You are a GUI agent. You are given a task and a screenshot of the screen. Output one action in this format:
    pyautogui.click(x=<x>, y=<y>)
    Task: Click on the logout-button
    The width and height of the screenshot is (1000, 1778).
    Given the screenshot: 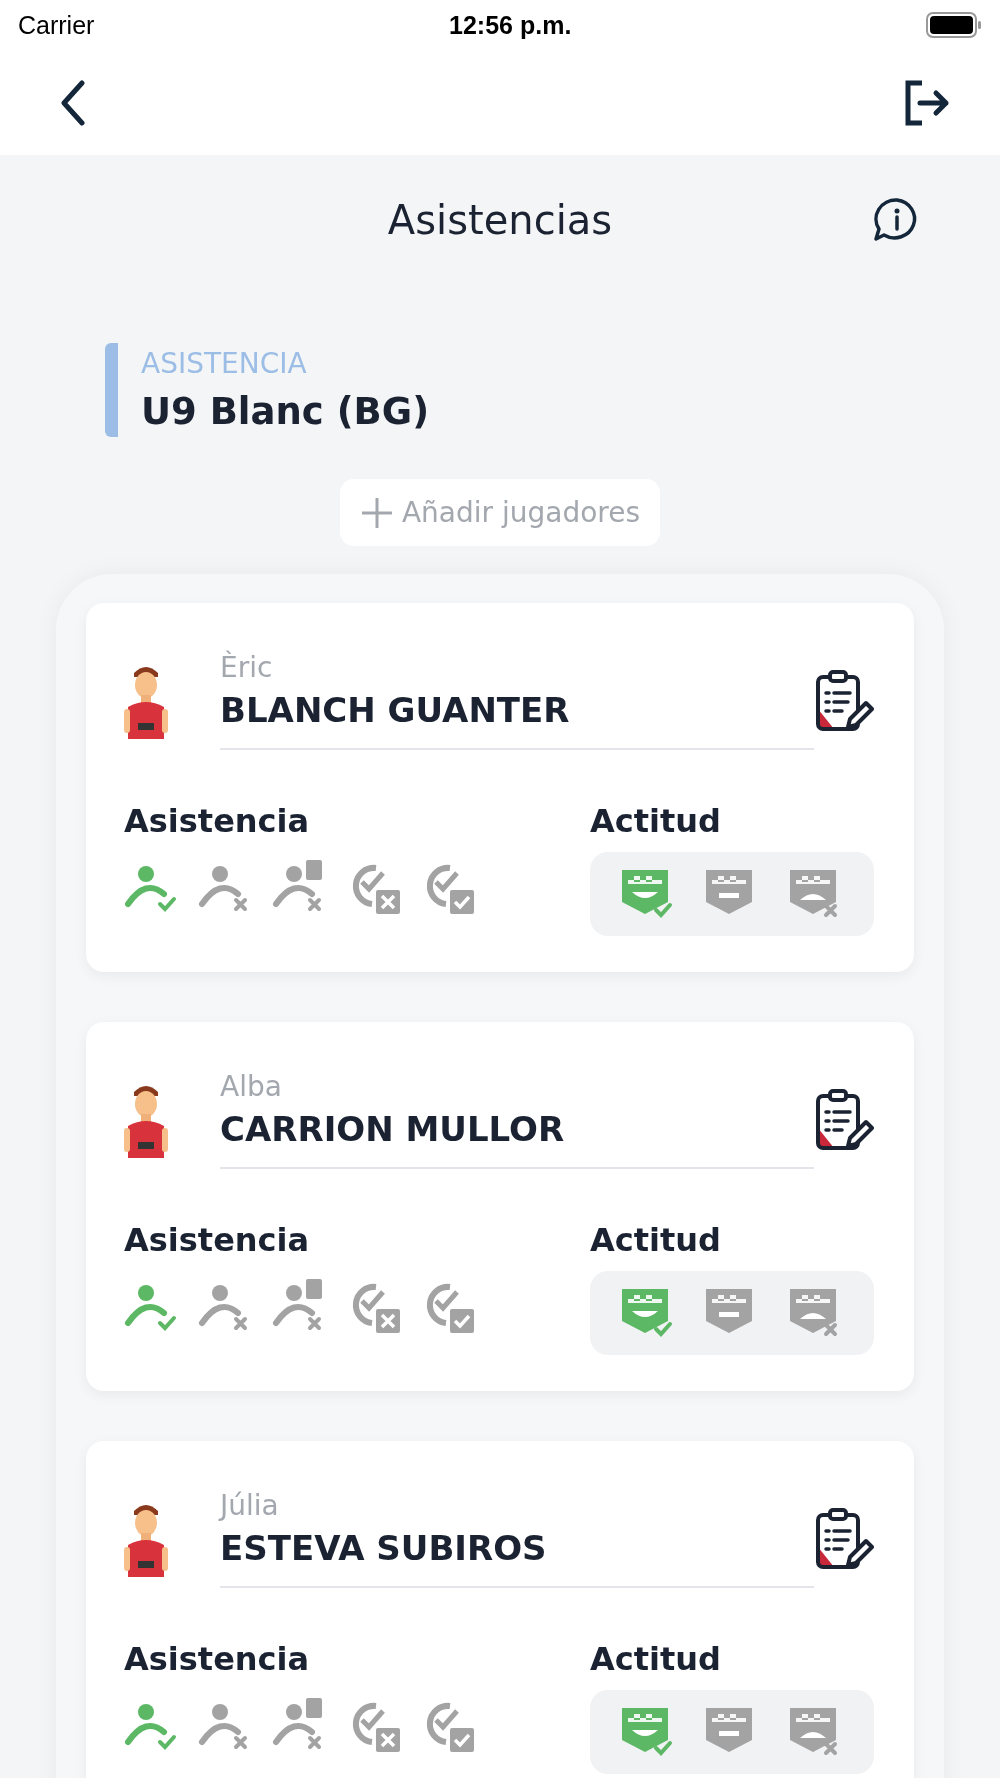 What is the action you would take?
    pyautogui.click(x=927, y=102)
    